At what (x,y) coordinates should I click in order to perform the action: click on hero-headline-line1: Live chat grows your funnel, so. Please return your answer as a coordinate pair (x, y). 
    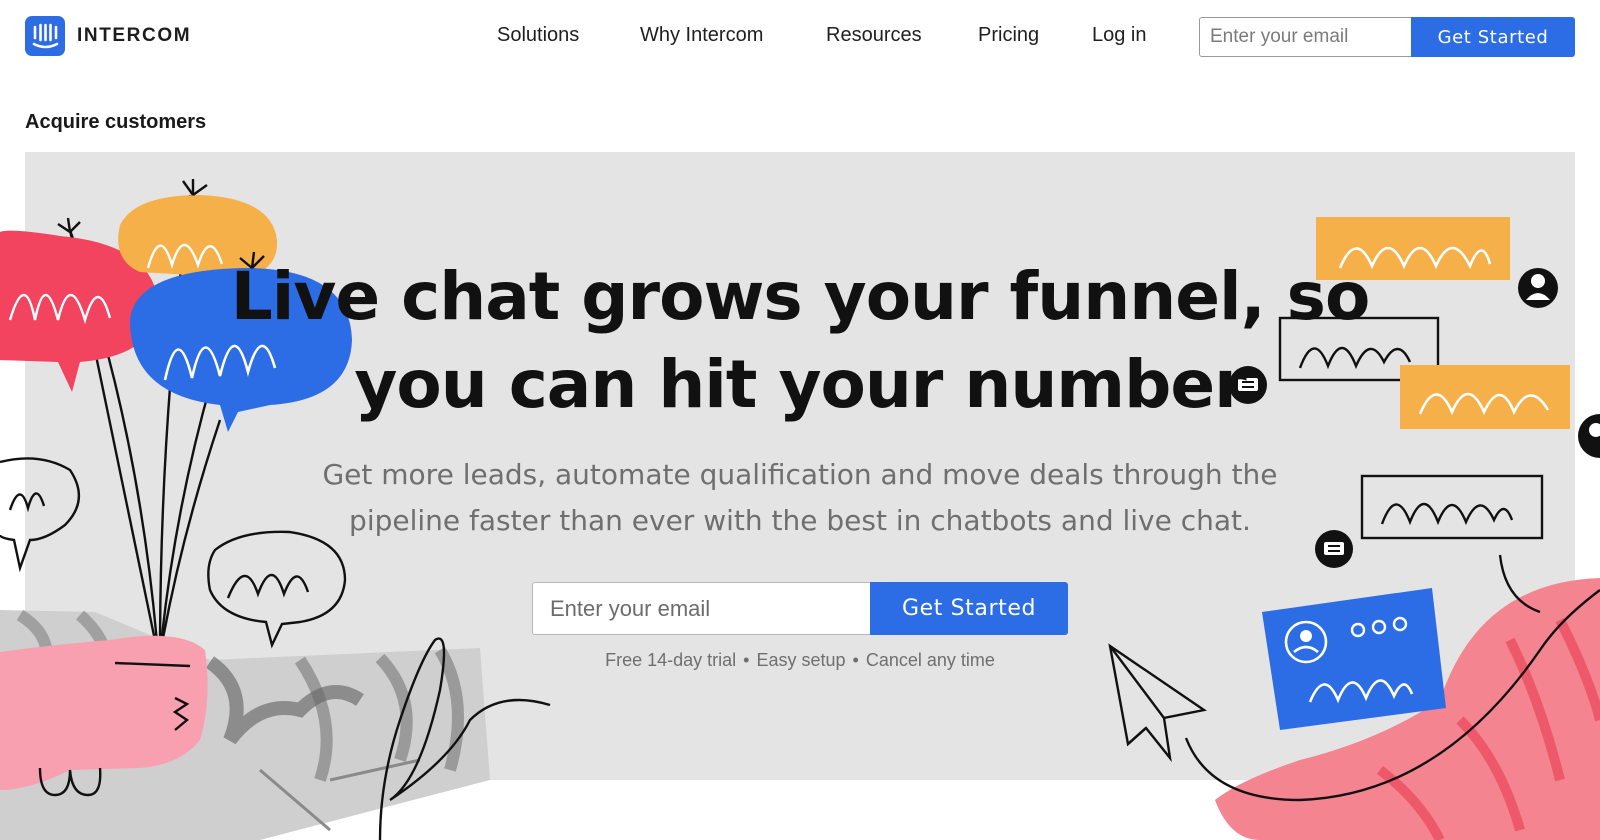
    Looking at the image, I should click on (800, 296).